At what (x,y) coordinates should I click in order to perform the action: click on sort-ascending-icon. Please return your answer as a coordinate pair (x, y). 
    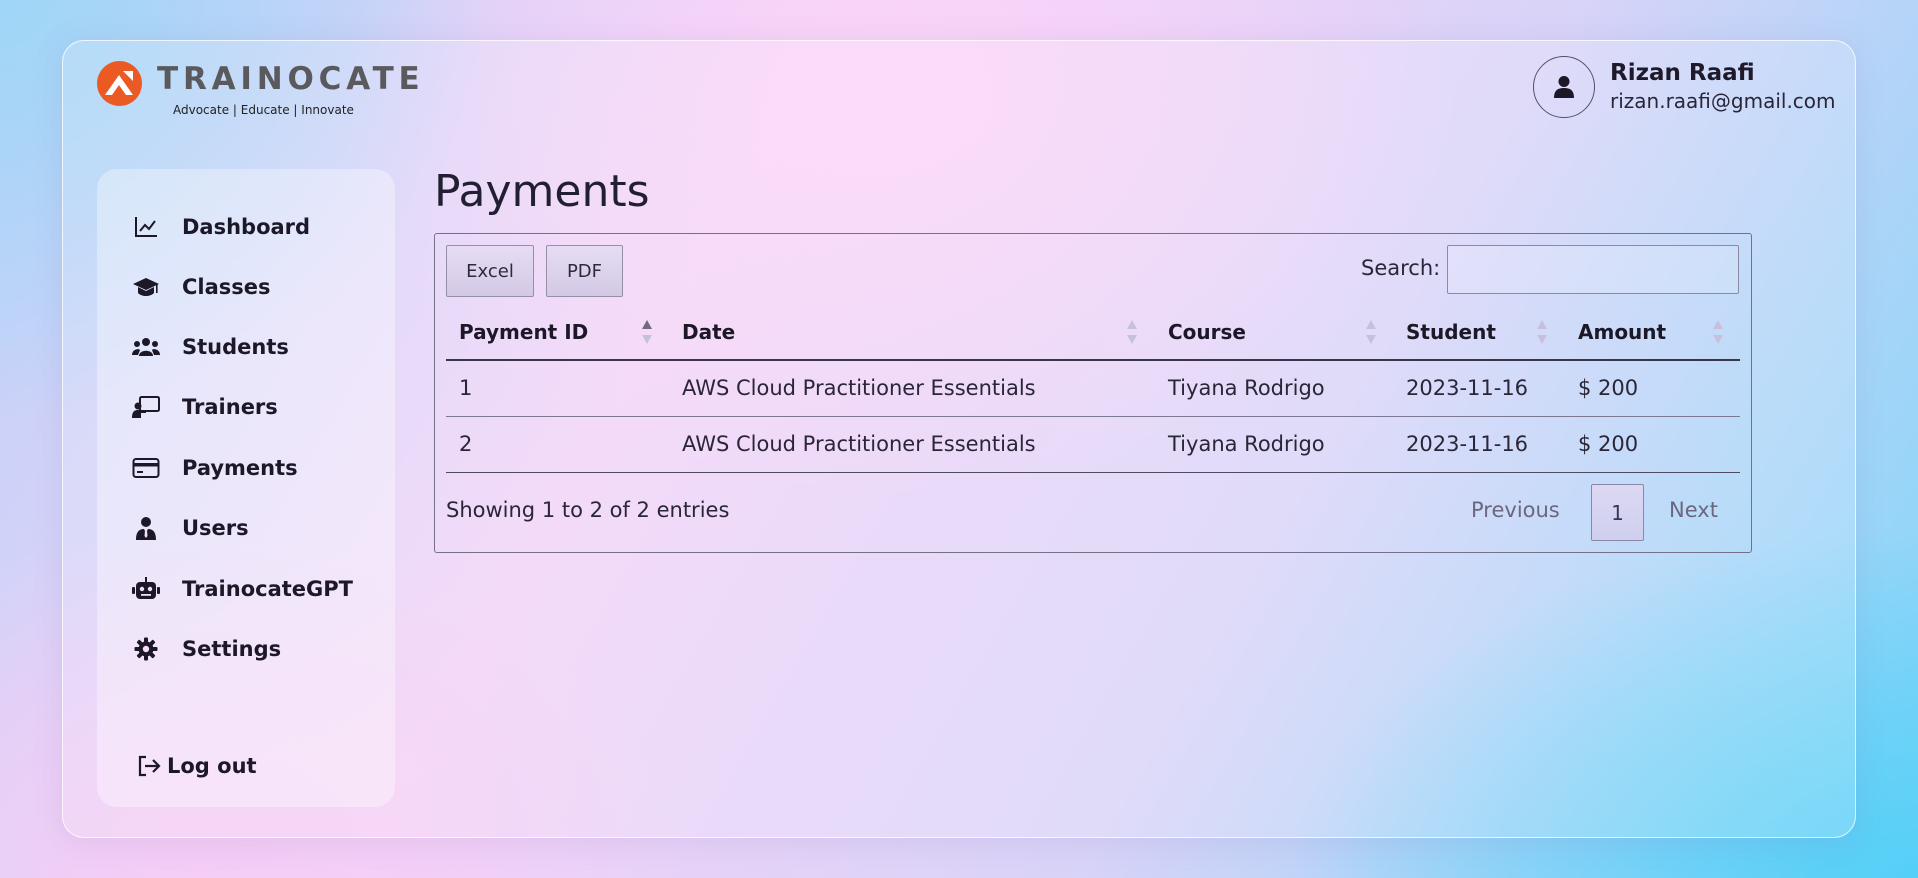
    Looking at the image, I should click on (647, 332).